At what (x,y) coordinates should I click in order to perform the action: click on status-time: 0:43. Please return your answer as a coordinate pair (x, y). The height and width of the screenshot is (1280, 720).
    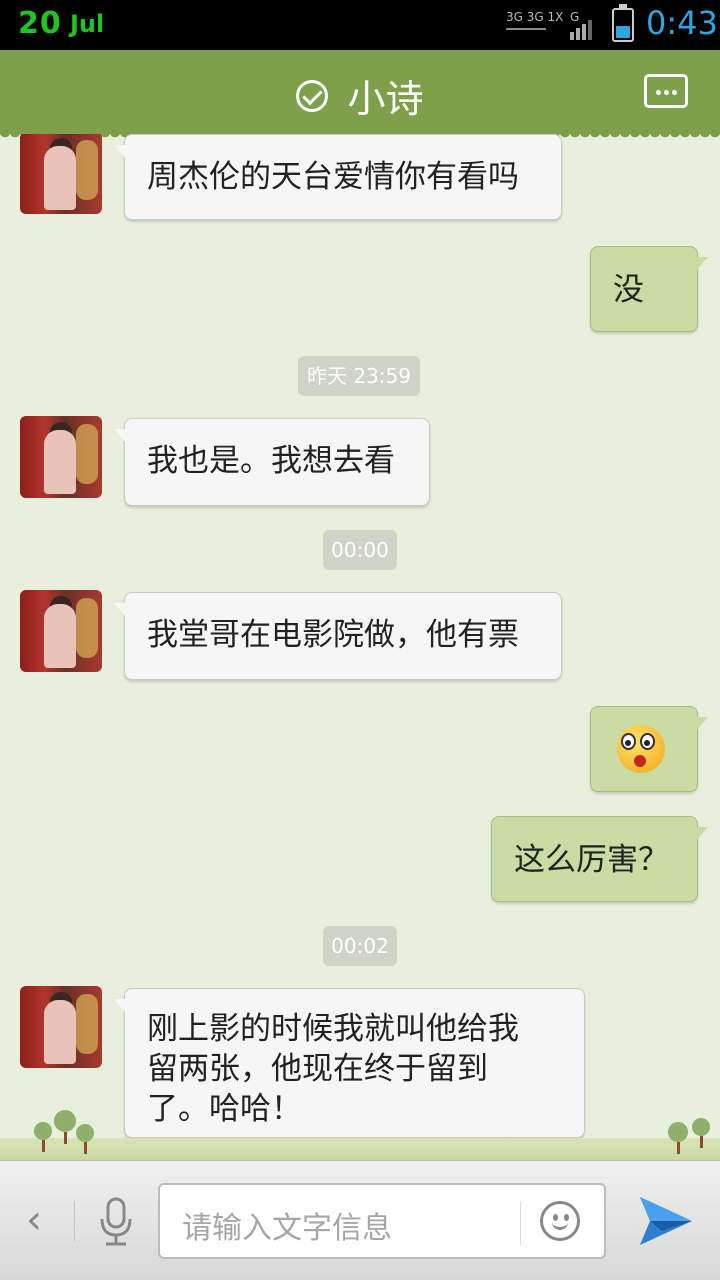
    Looking at the image, I should click on (682, 23).